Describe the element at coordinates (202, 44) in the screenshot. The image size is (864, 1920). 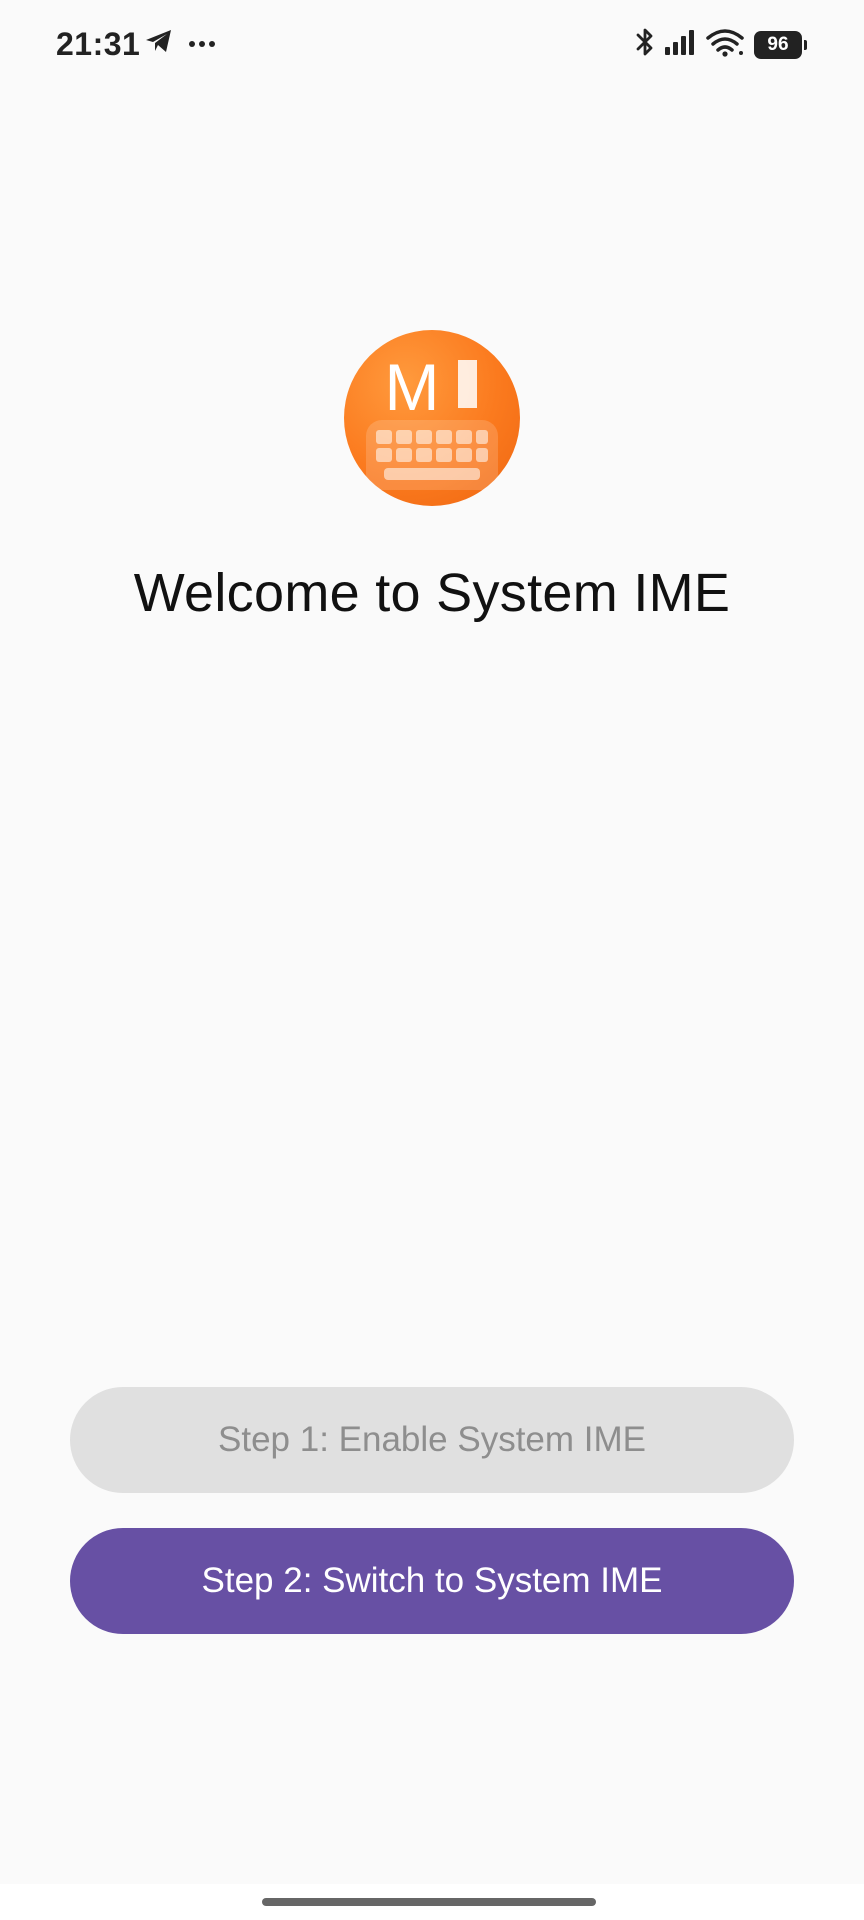
I see `more-dots-icon` at that location.